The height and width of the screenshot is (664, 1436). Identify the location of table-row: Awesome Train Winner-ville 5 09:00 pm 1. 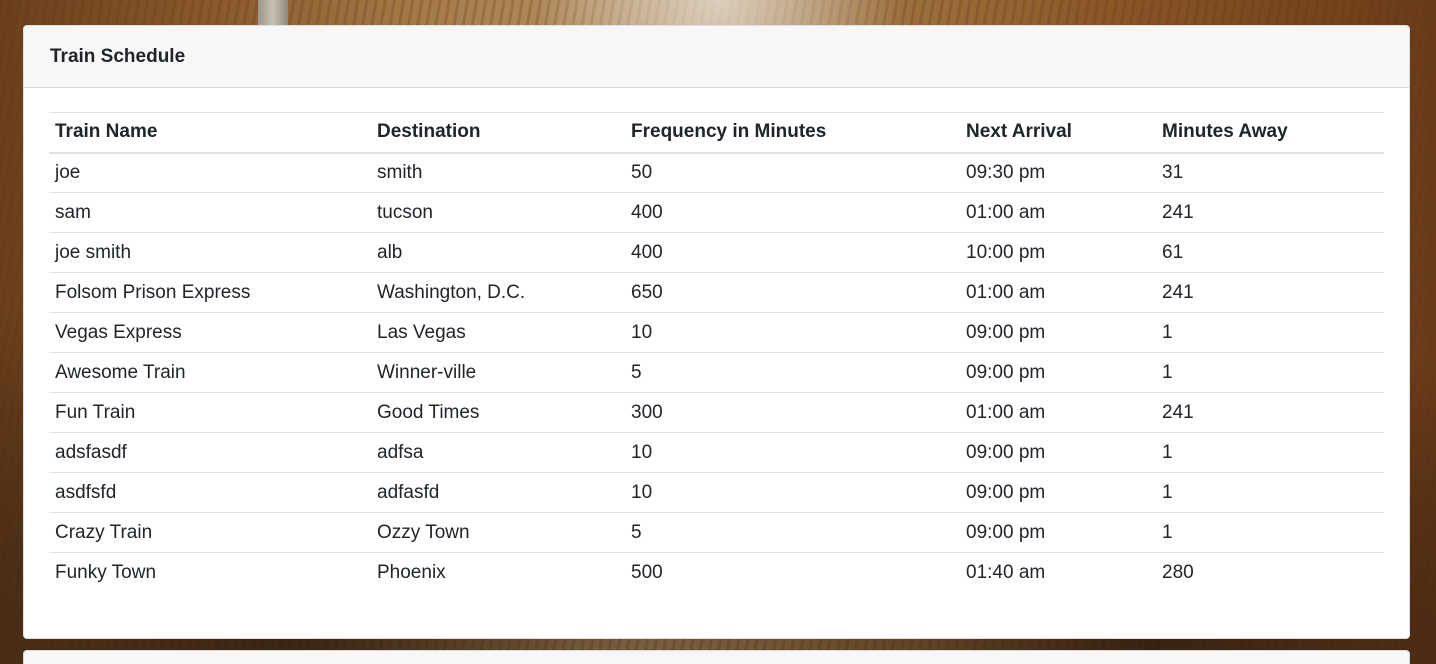
(716, 372).